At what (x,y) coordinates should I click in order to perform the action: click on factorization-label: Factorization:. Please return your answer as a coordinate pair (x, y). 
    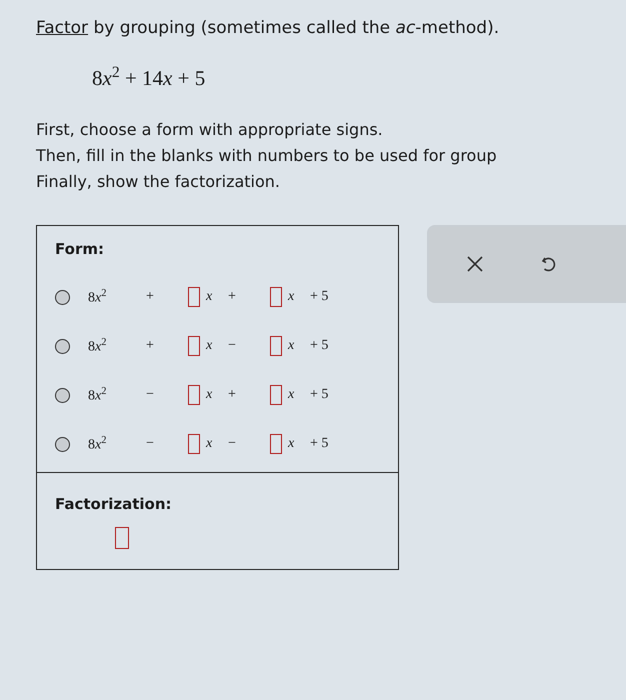
    Looking at the image, I should click on (113, 504).